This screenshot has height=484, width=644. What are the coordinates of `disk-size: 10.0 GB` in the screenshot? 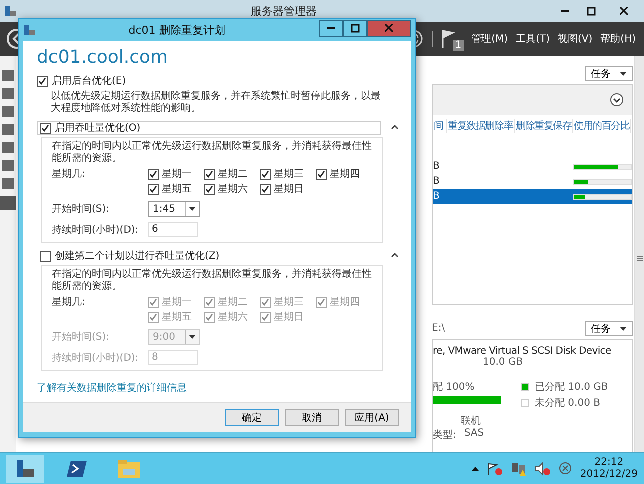 It's located at (503, 362).